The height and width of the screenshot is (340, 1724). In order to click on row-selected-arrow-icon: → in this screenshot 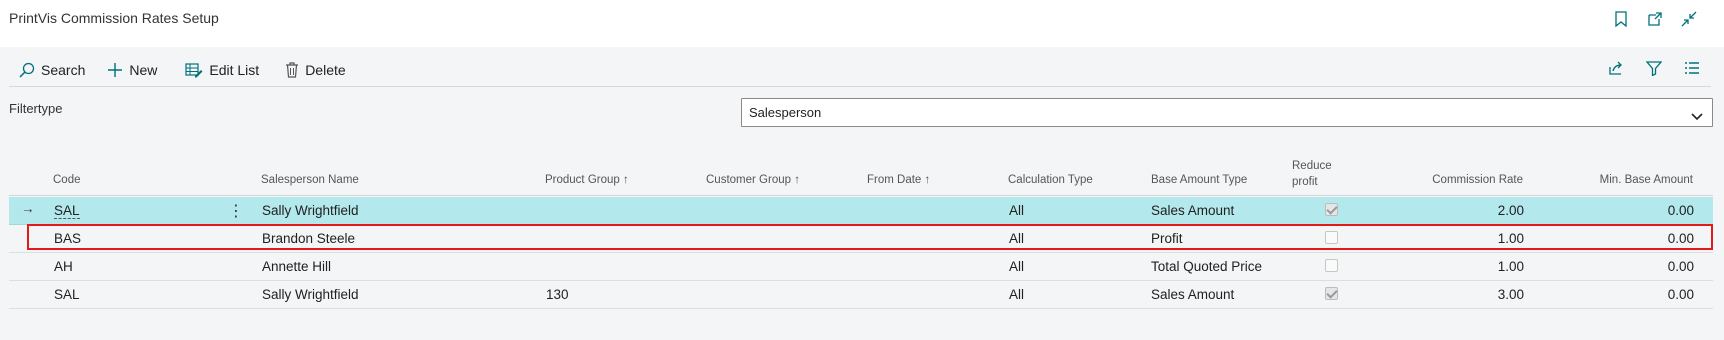, I will do `click(28, 208)`.